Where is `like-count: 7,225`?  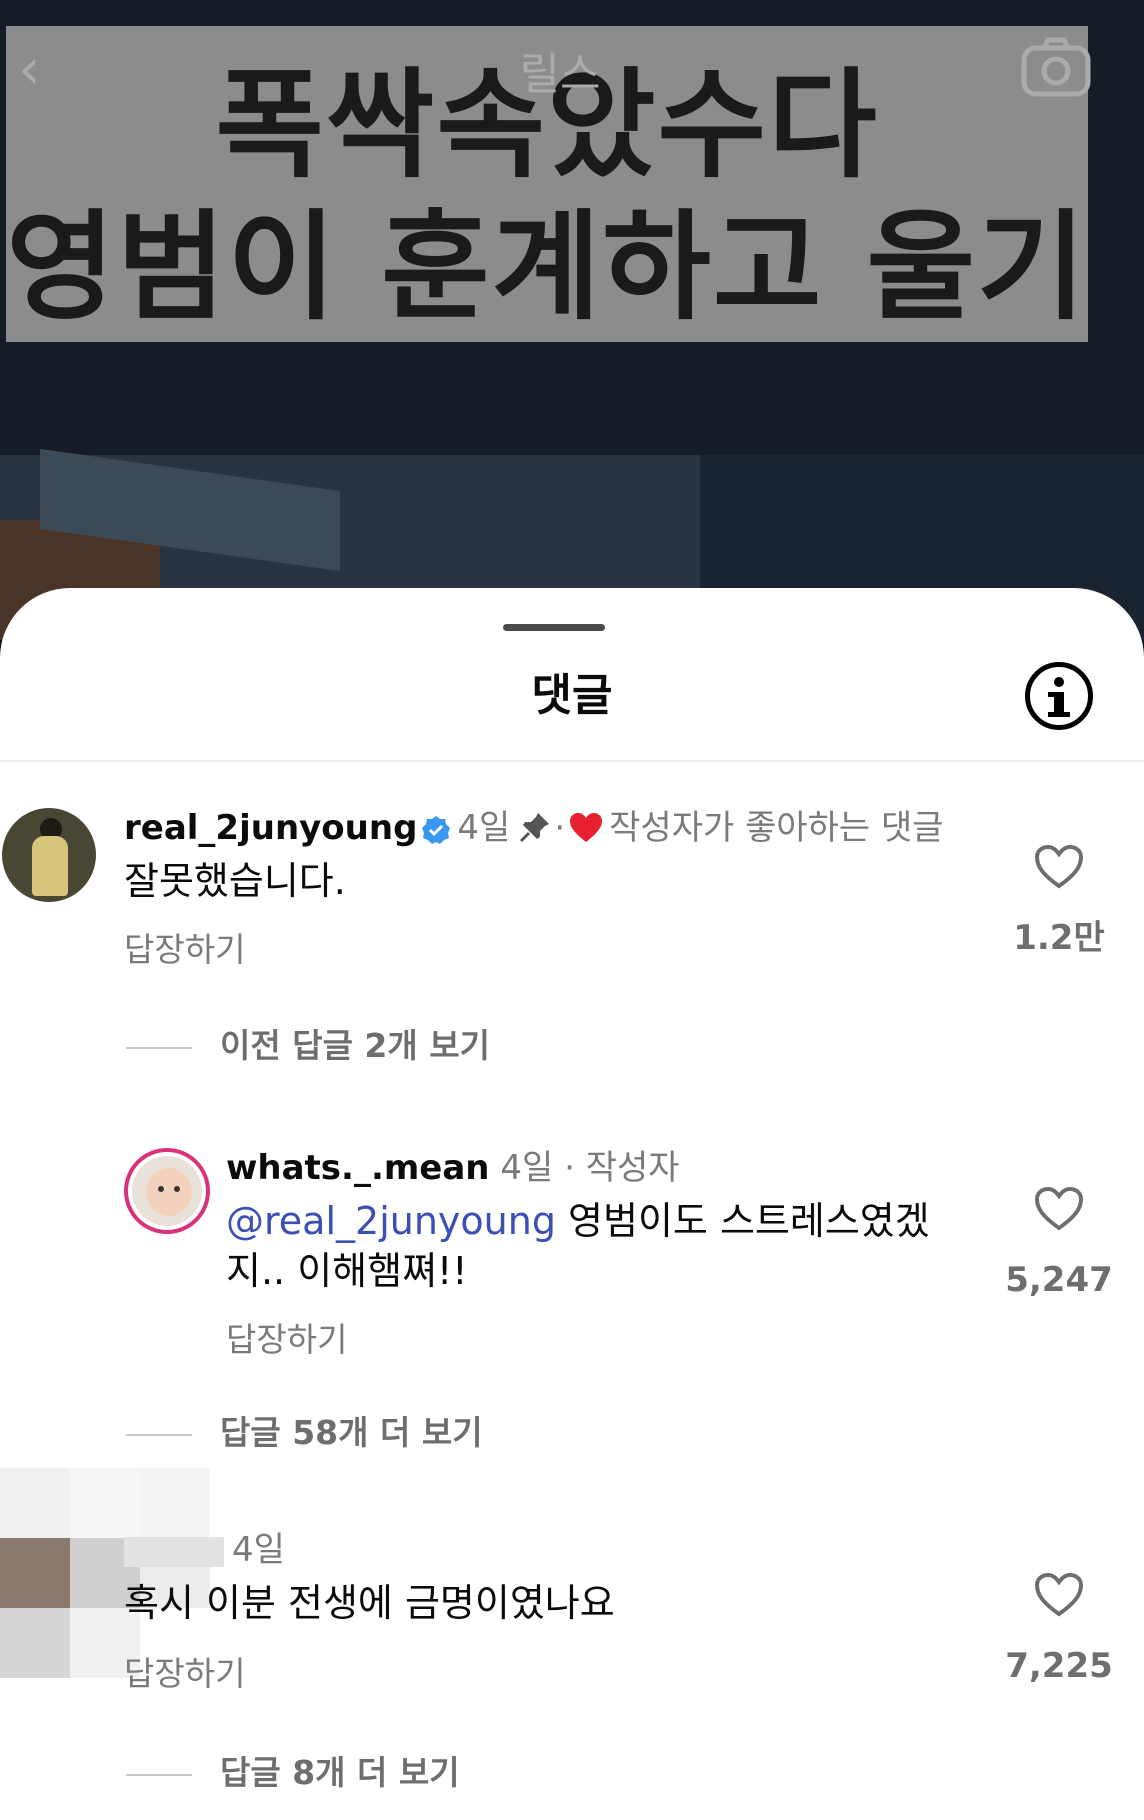 like-count: 7,225 is located at coordinates (1059, 1666).